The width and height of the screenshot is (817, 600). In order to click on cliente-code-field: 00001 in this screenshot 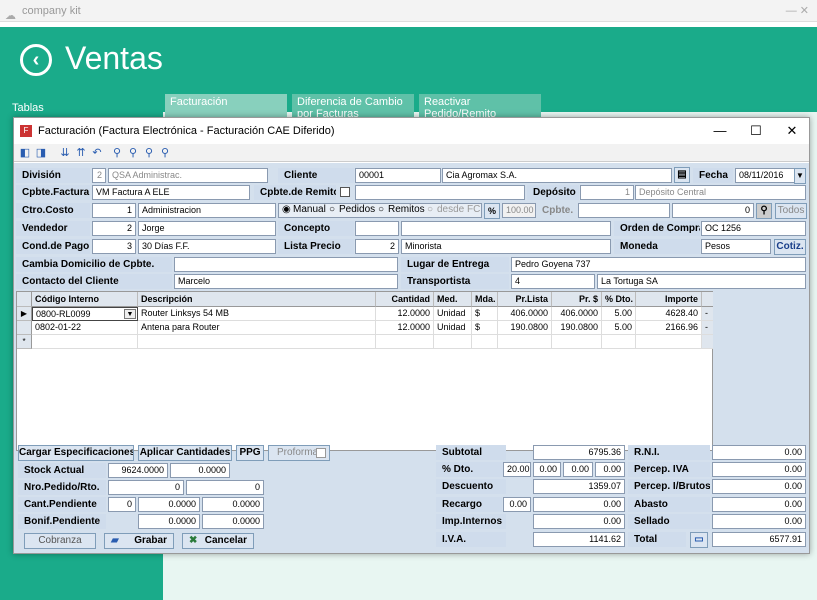, I will do `click(398, 175)`.